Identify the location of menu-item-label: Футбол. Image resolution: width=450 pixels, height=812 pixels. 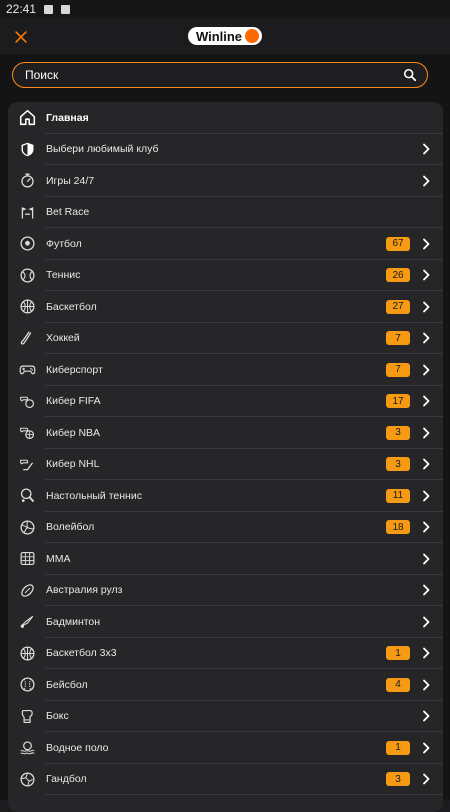
(64, 243).